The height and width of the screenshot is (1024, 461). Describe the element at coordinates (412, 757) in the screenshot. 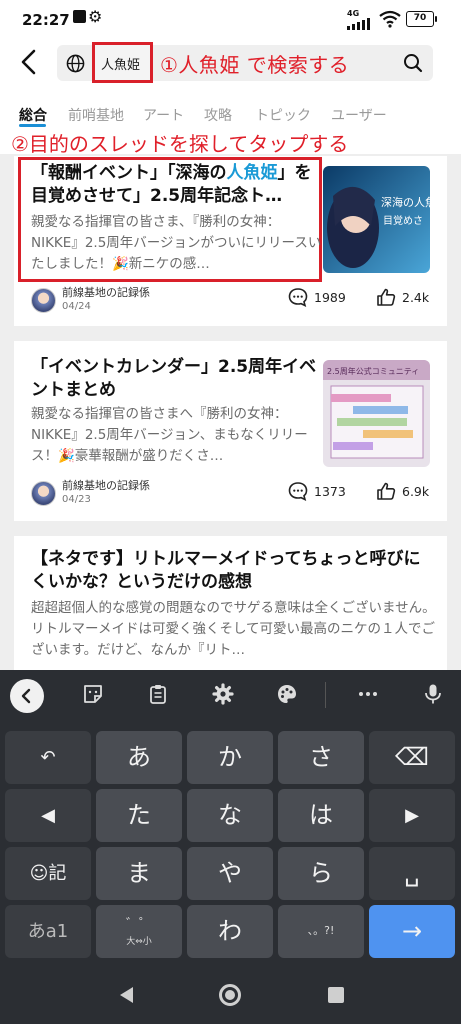

I see `backspace-key: ⌫` at that location.